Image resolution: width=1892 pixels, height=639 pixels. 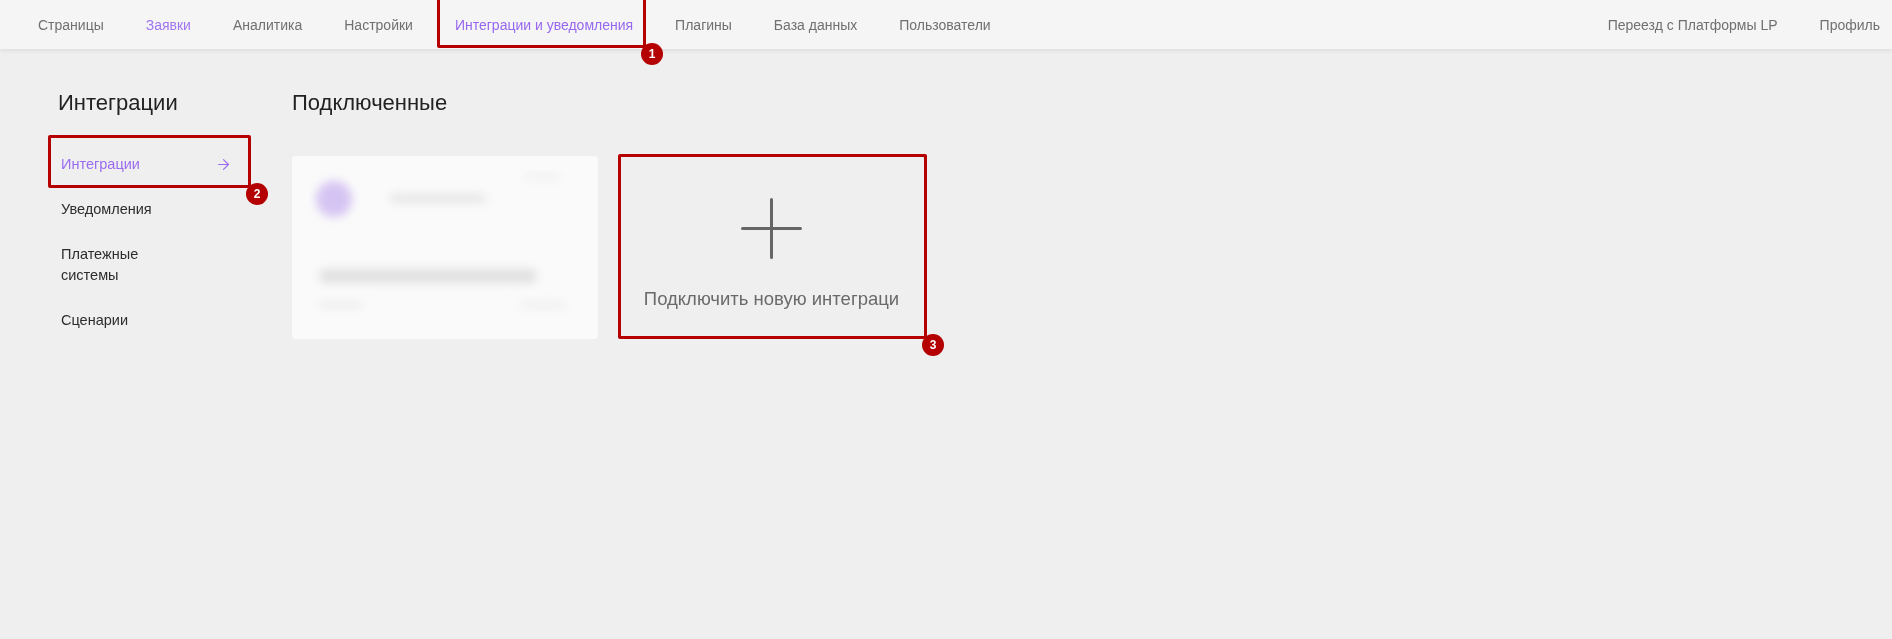 What do you see at coordinates (223, 164) in the screenshot?
I see `arrow-right-icon` at bounding box center [223, 164].